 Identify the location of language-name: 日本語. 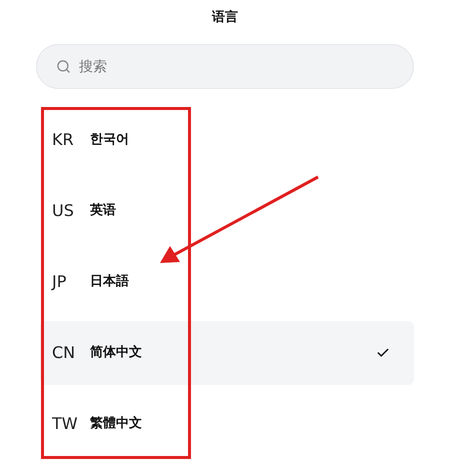
(109, 282).